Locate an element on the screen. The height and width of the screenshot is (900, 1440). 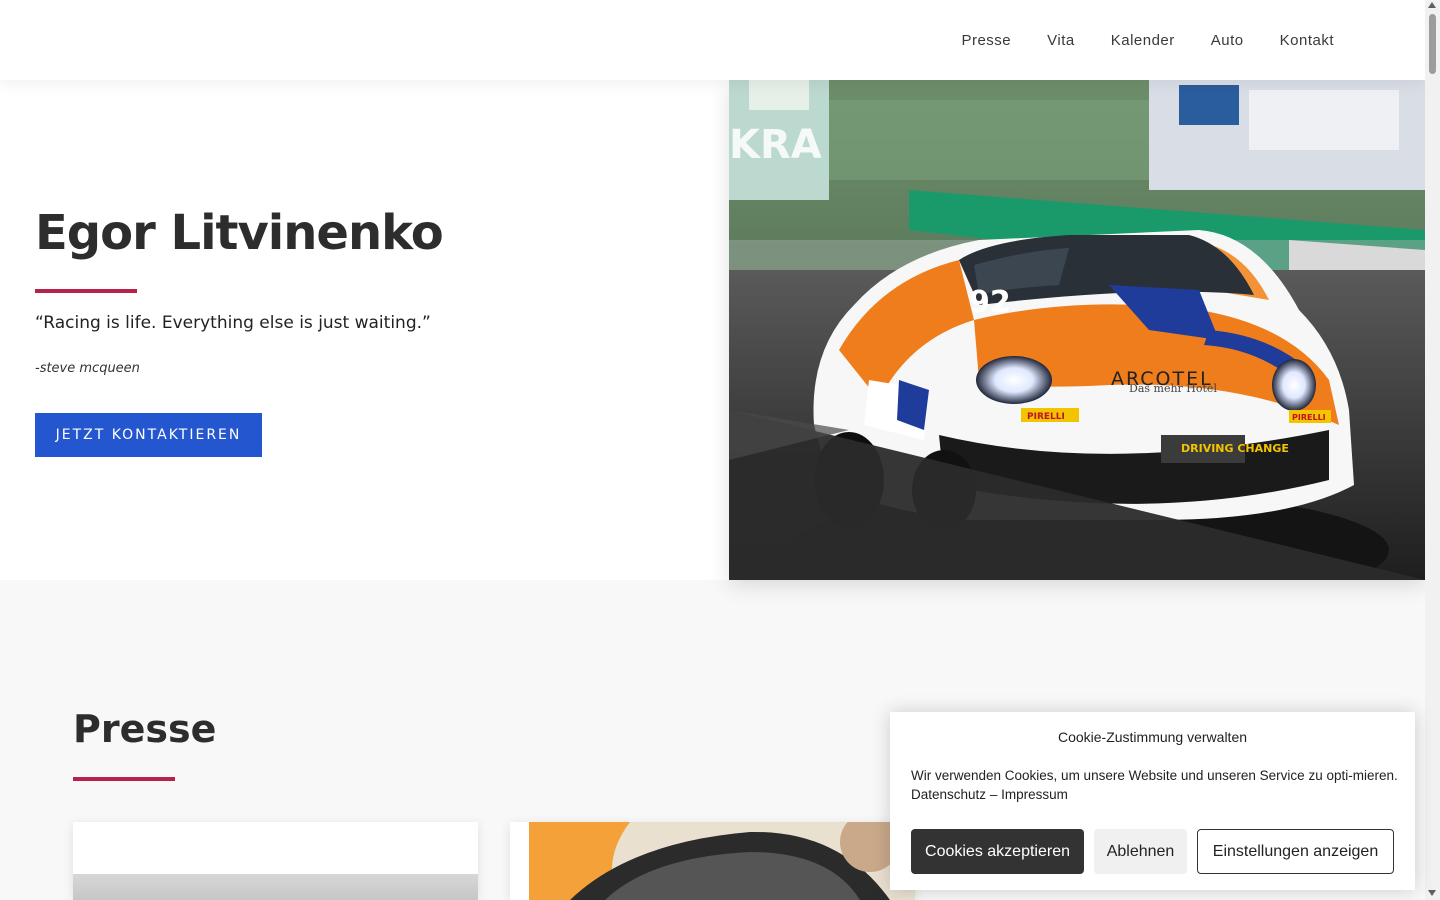
hero-accent-line is located at coordinates (86, 291).